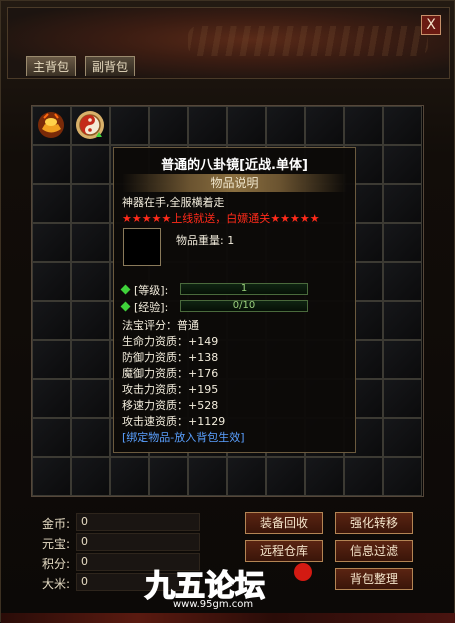  Describe the element at coordinates (284, 523) in the screenshot. I see `equipment-recycle-button: 装备回收` at that location.